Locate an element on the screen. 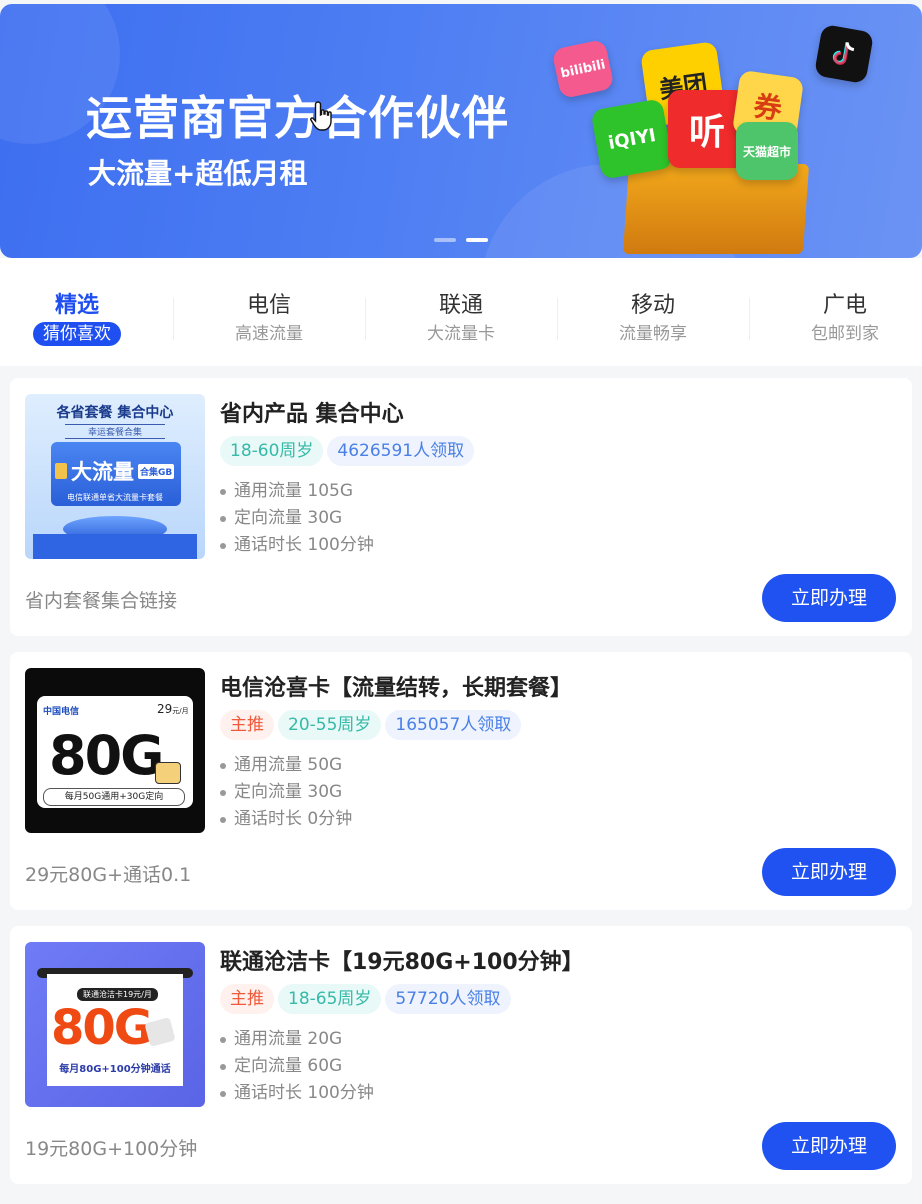 This screenshot has width=922, height=1204. tab-telecom: 电信 高速流量 is located at coordinates (269, 319).